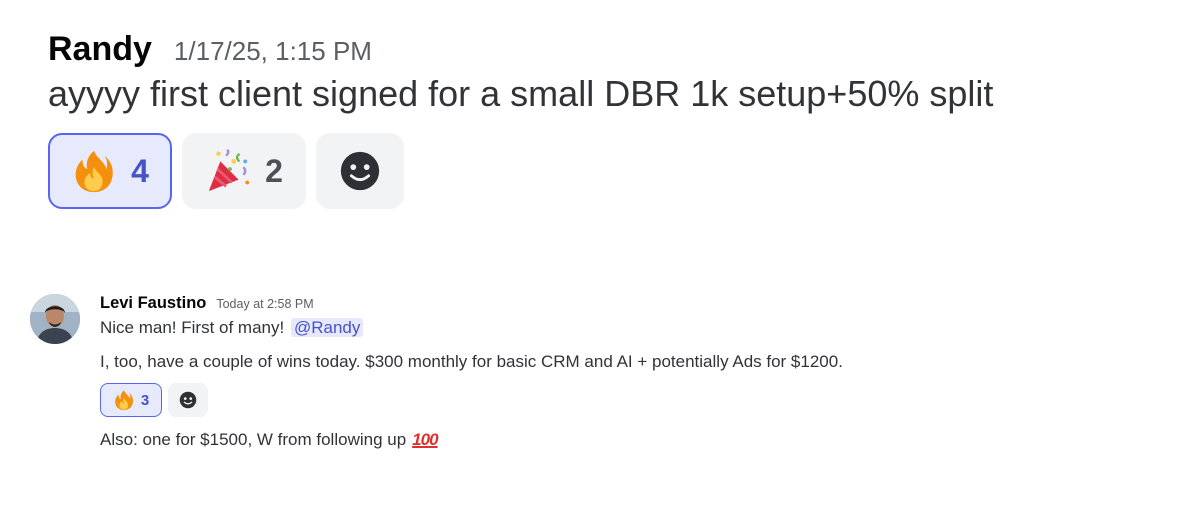 Image resolution: width=1200 pixels, height=519 pixels. What do you see at coordinates (192, 327) in the screenshot?
I see `message-text: Nice man! First of many!` at bounding box center [192, 327].